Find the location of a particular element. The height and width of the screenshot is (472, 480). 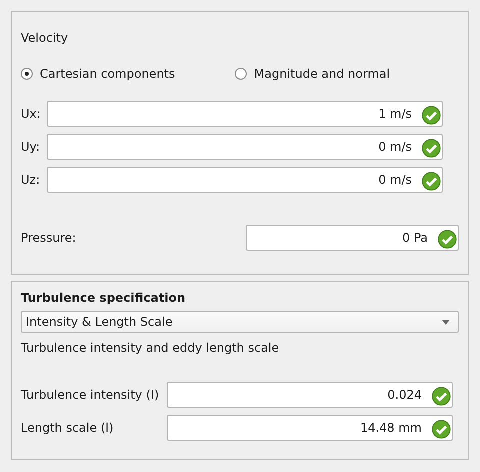

caret-icon is located at coordinates (446, 322).